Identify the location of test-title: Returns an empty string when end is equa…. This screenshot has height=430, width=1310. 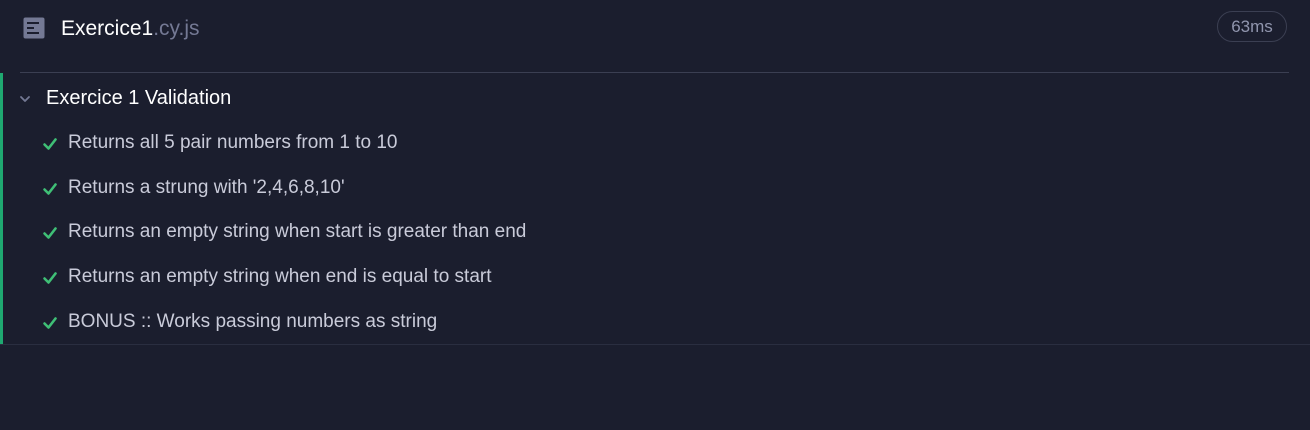
(280, 276).